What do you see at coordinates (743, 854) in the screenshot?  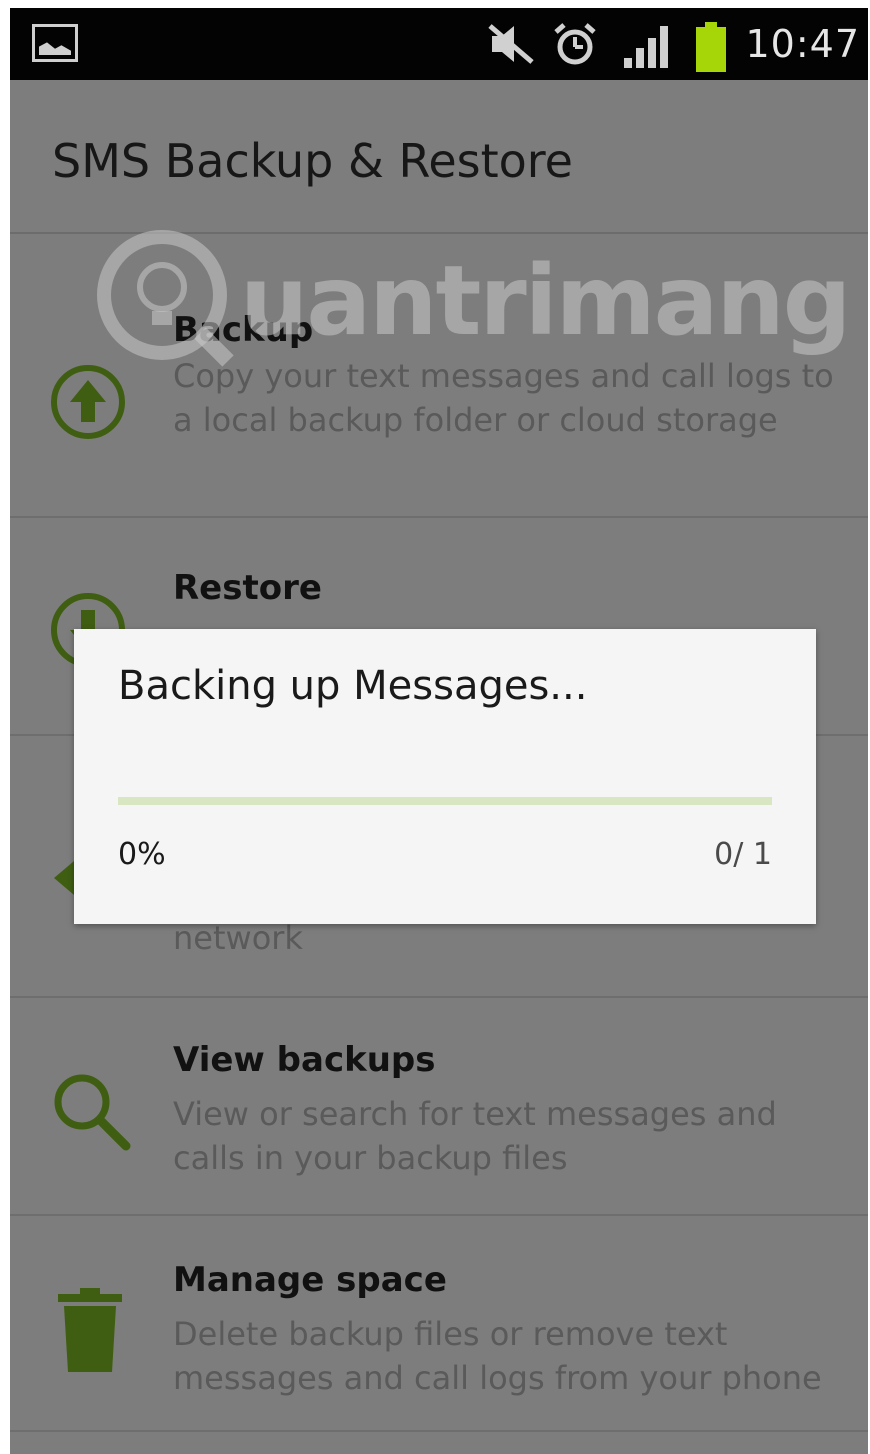 I see `progress-count: 0/ 1` at bounding box center [743, 854].